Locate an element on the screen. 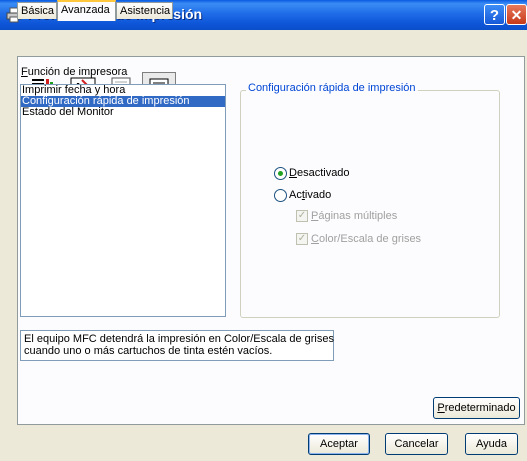 Image resolution: width=527 pixels, height=461 pixels. tab-avanzada: Avanzada is located at coordinates (86, 10).